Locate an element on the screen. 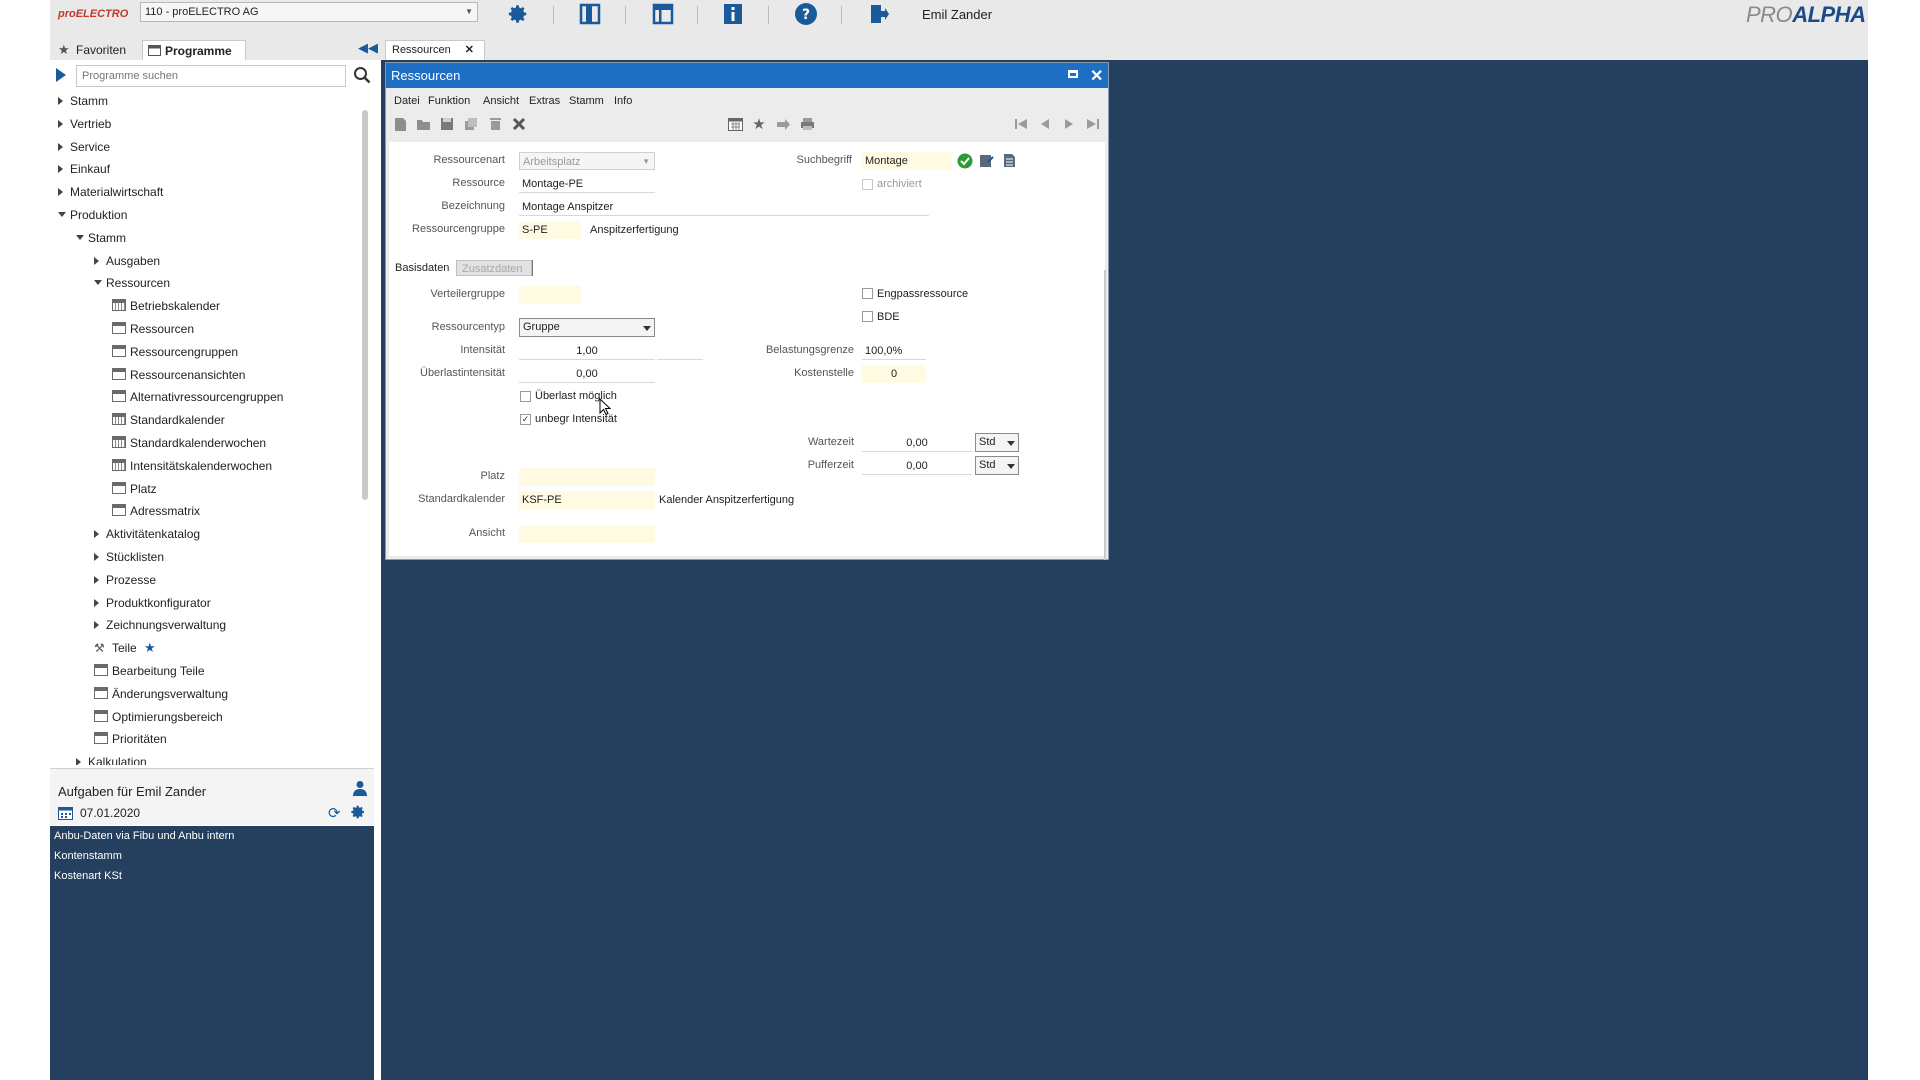  panel-icon is located at coordinates (590, 14).